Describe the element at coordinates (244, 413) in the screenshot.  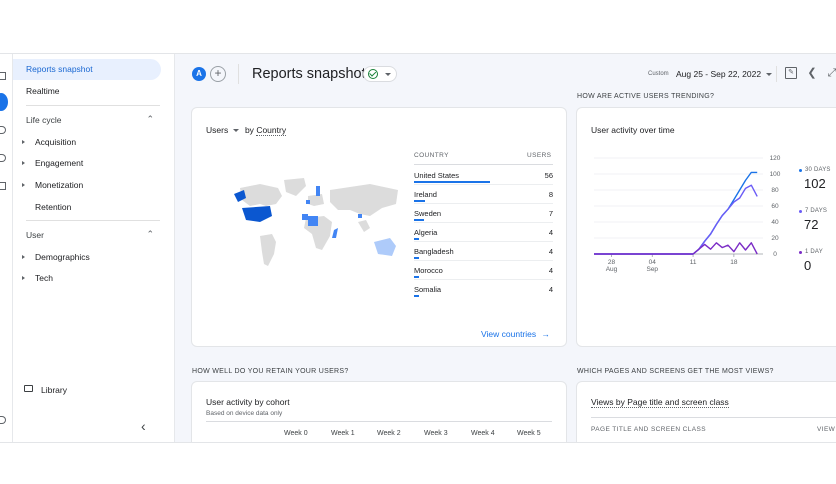
I see `card-subtitle: Based on device data only` at that location.